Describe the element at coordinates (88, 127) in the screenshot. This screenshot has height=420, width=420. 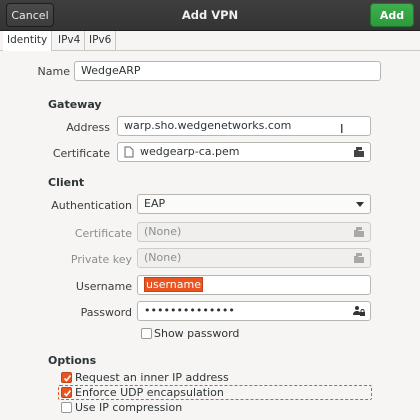
I see `address-label: Address` at that location.